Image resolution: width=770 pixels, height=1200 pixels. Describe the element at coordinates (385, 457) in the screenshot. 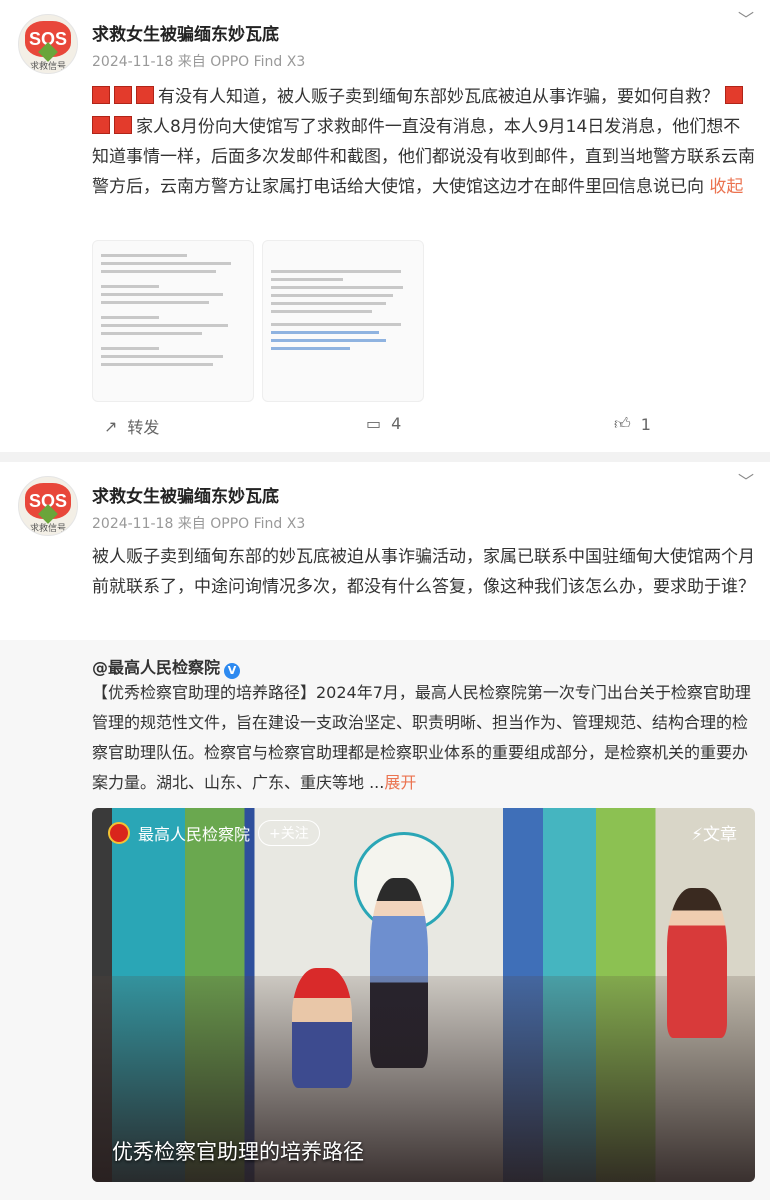

I see `divider` at that location.